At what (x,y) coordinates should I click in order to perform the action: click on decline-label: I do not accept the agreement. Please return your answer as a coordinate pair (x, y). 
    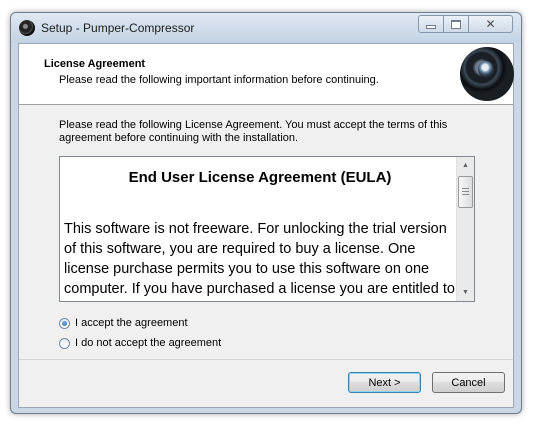
    Looking at the image, I should click on (148, 343).